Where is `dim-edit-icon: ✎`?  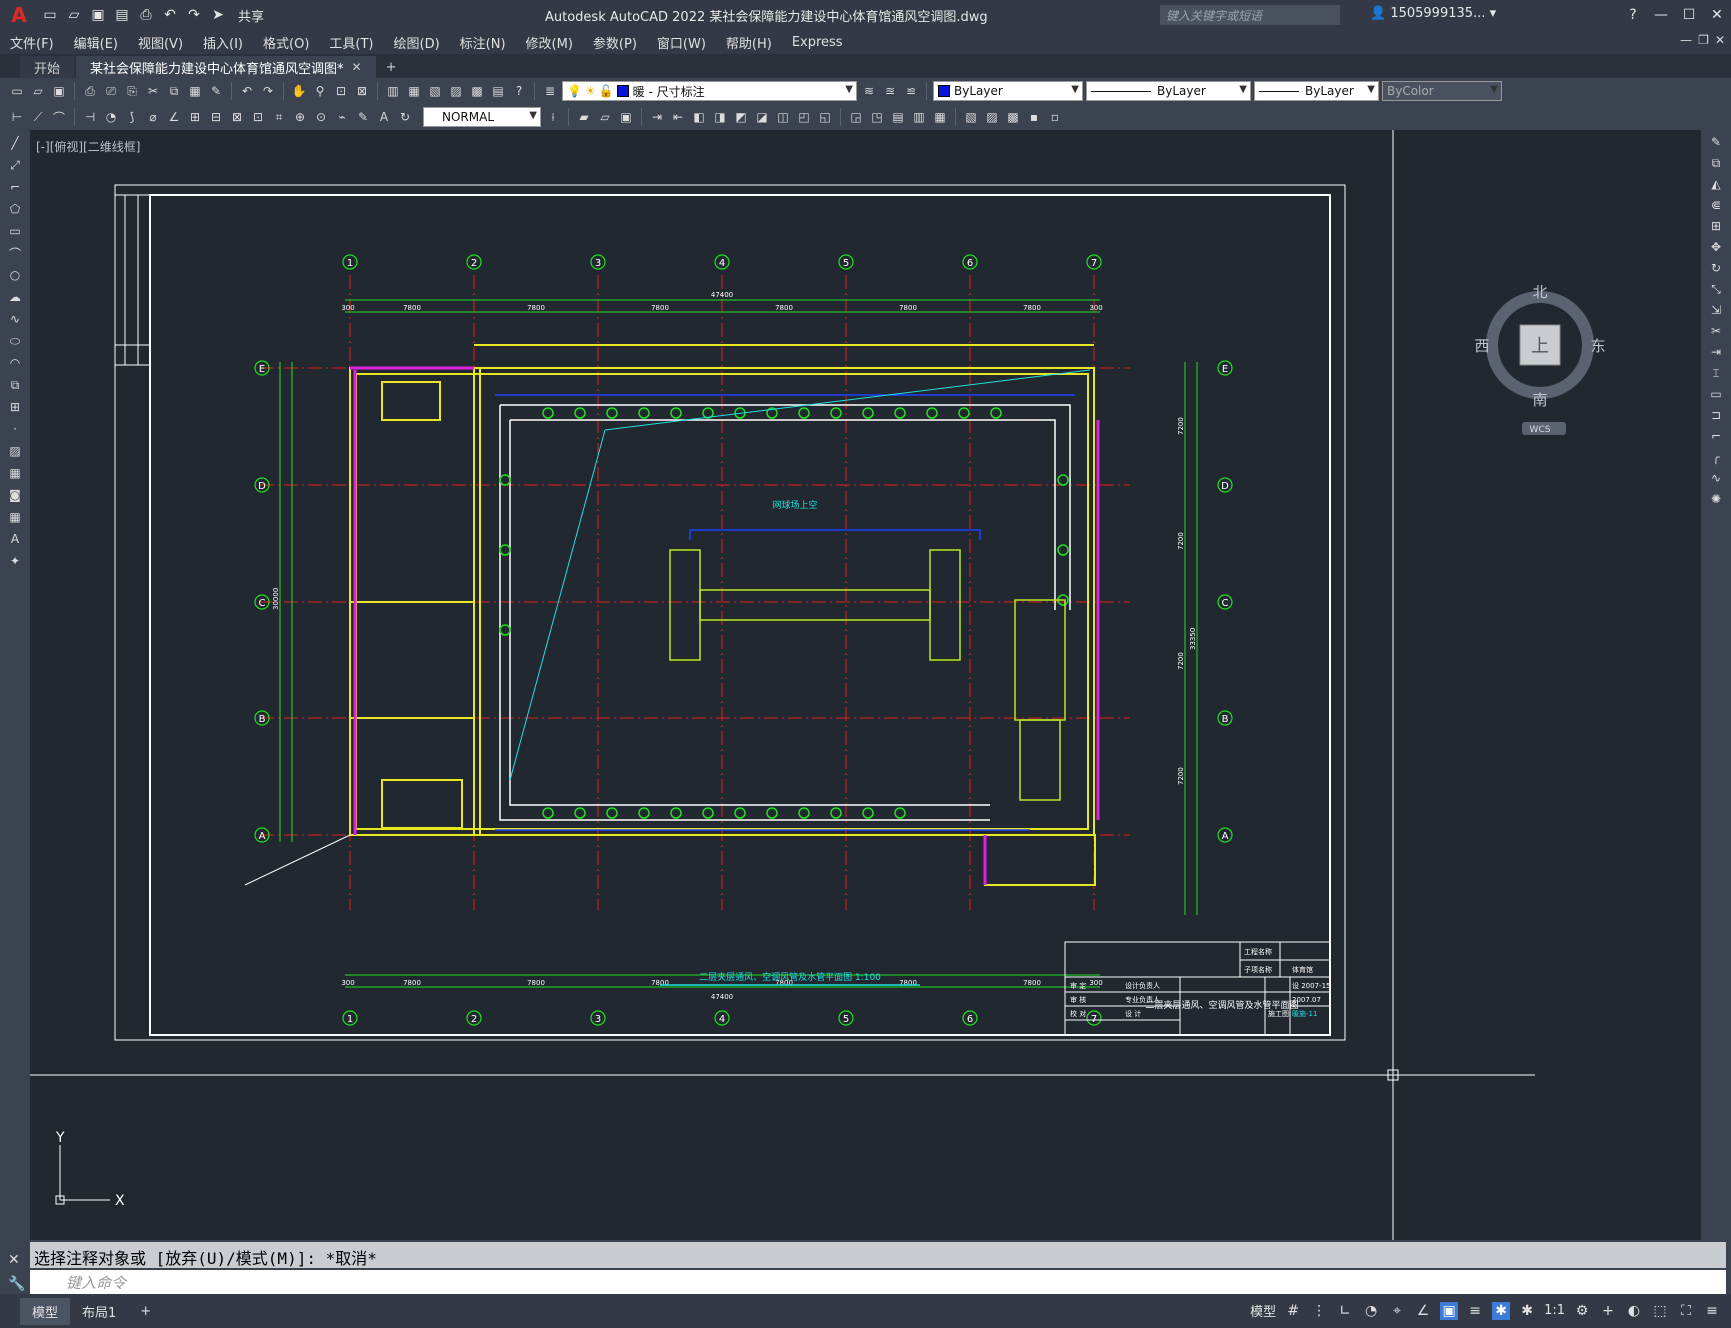
dim-edit-icon: ✎ is located at coordinates (363, 117).